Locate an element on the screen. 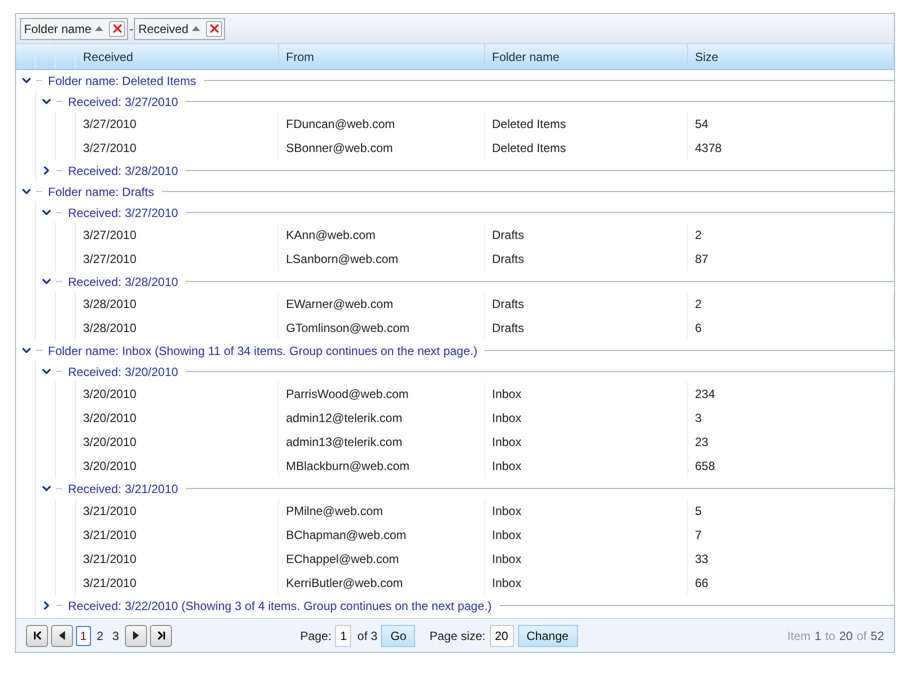 Image resolution: width=910 pixels, height=673 pixels. item-range-word: Item is located at coordinates (799, 636).